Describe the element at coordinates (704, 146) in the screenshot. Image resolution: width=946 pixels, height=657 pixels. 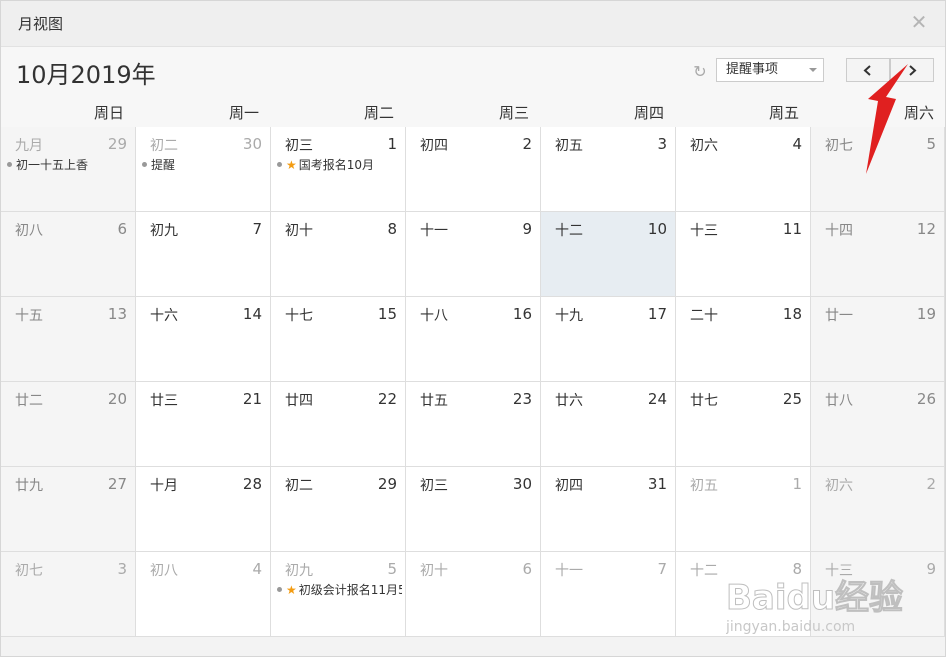
I see `lunar-date: 初六` at that location.